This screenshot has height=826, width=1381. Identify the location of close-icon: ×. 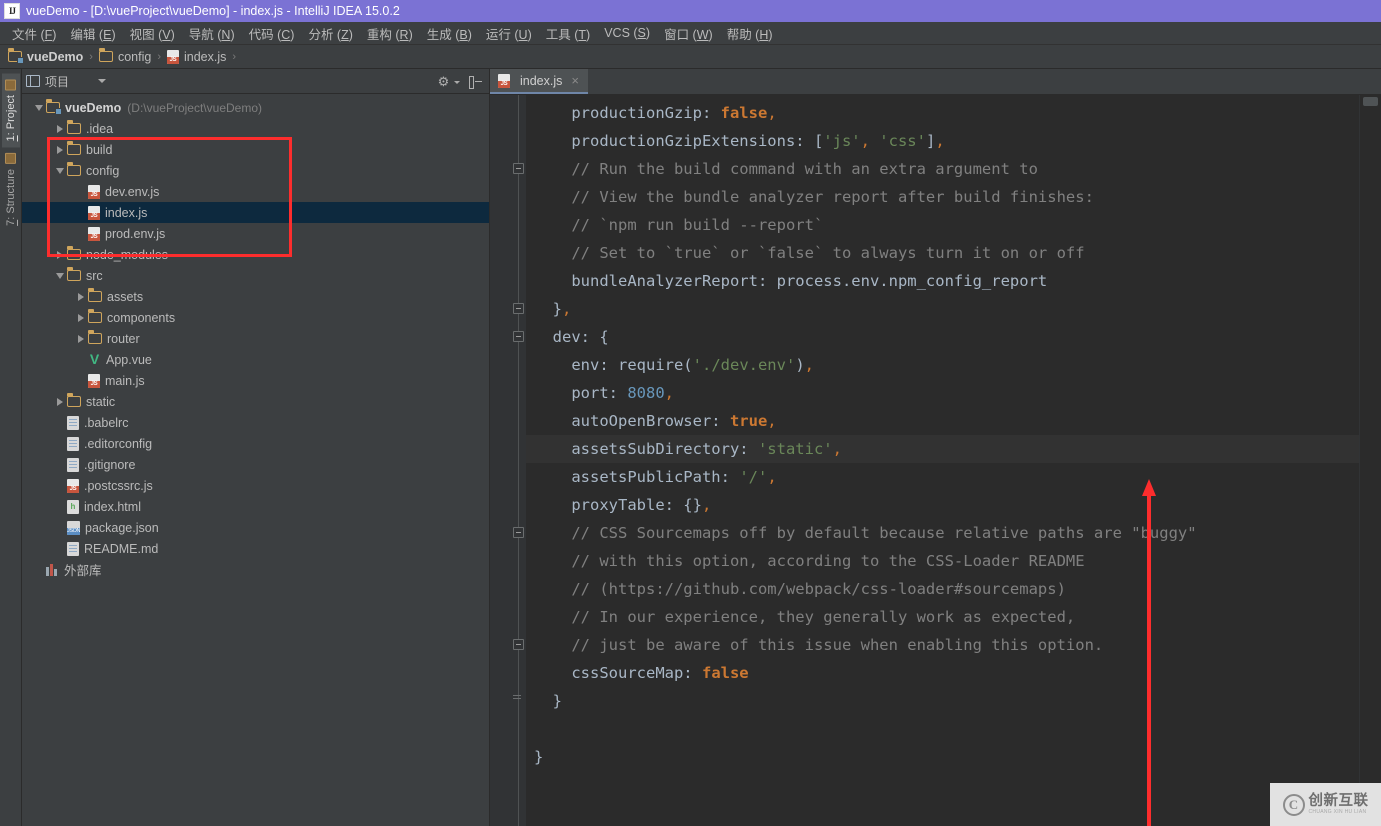
(575, 80).